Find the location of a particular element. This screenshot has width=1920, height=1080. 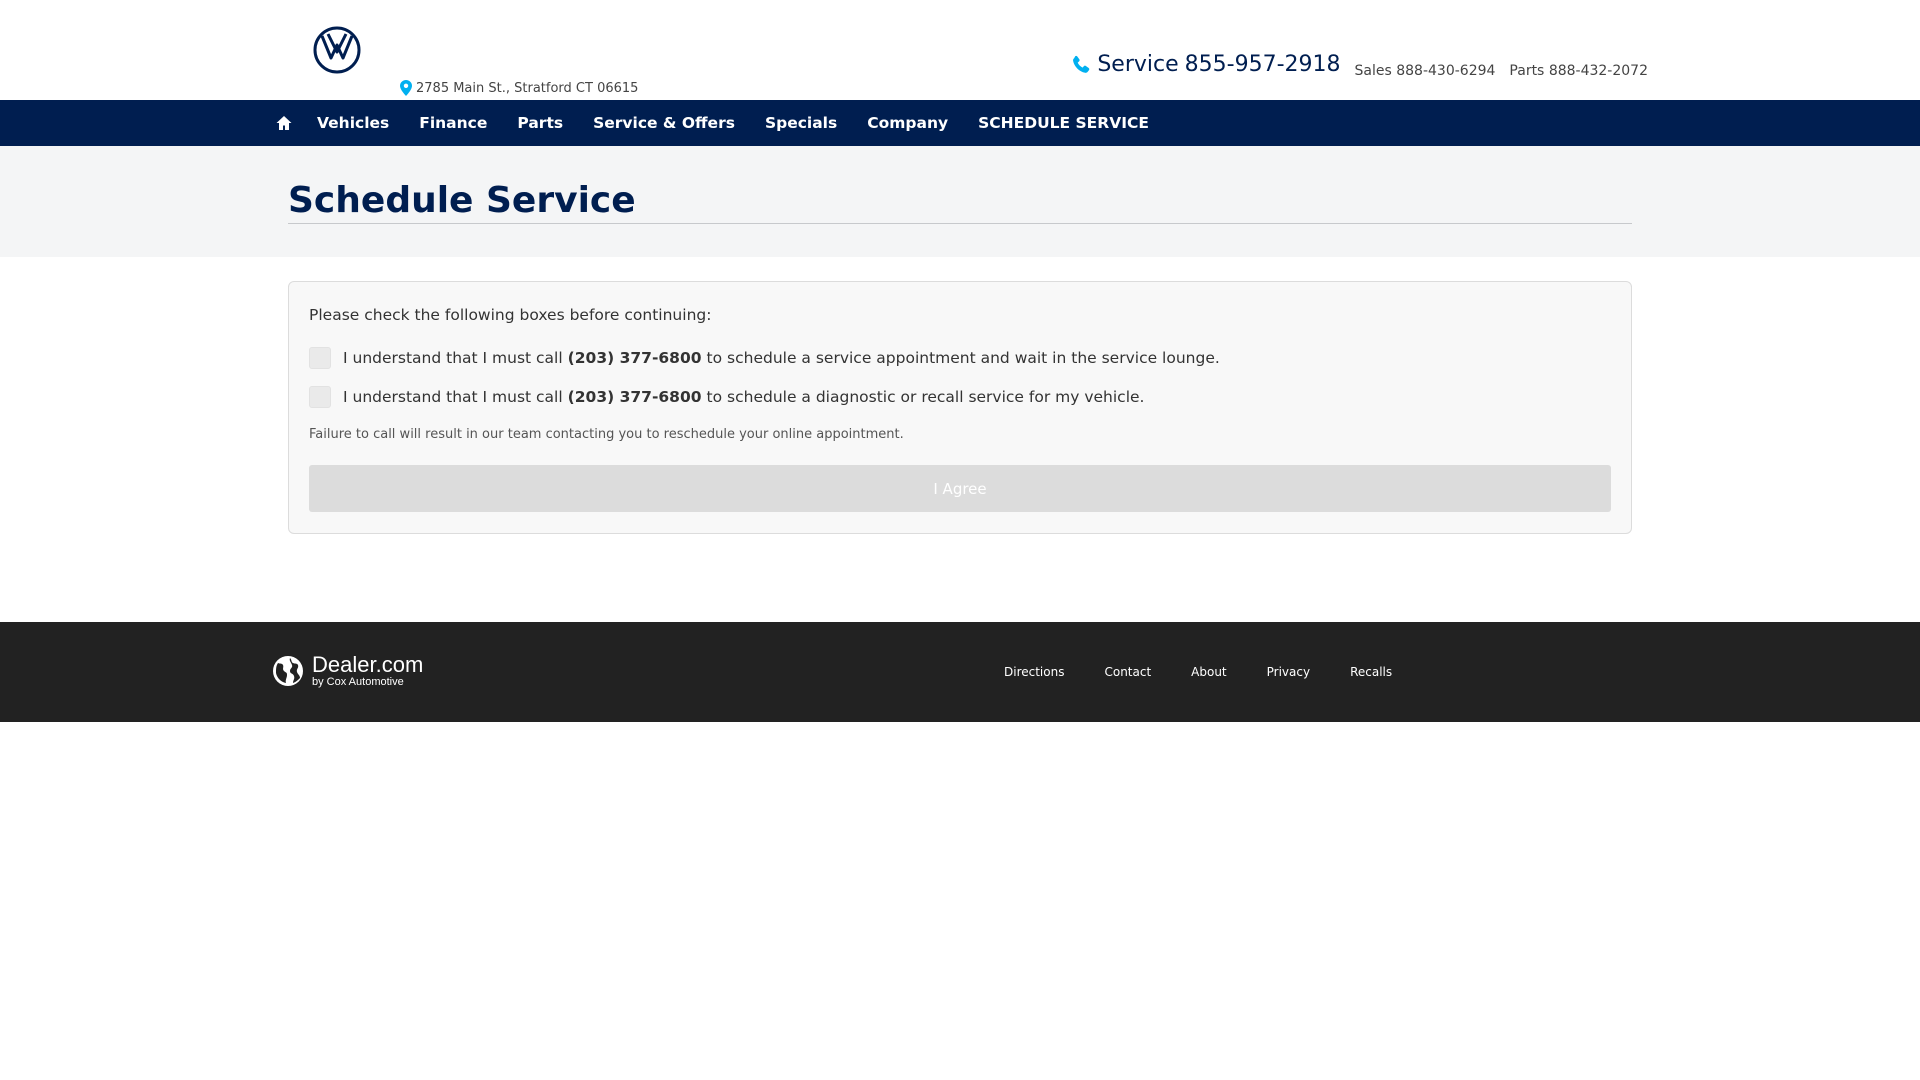

nav-item-vehicles: Vehicles is located at coordinates (353, 123).